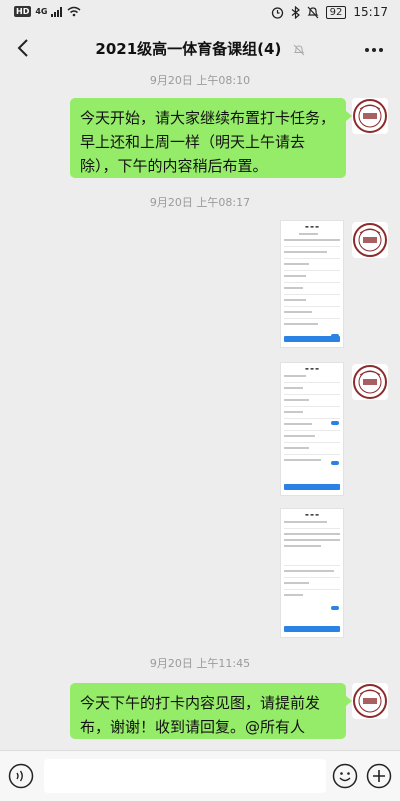 The width and height of the screenshot is (400, 801). Describe the element at coordinates (185, 776) in the screenshot. I see `message-input` at that location.